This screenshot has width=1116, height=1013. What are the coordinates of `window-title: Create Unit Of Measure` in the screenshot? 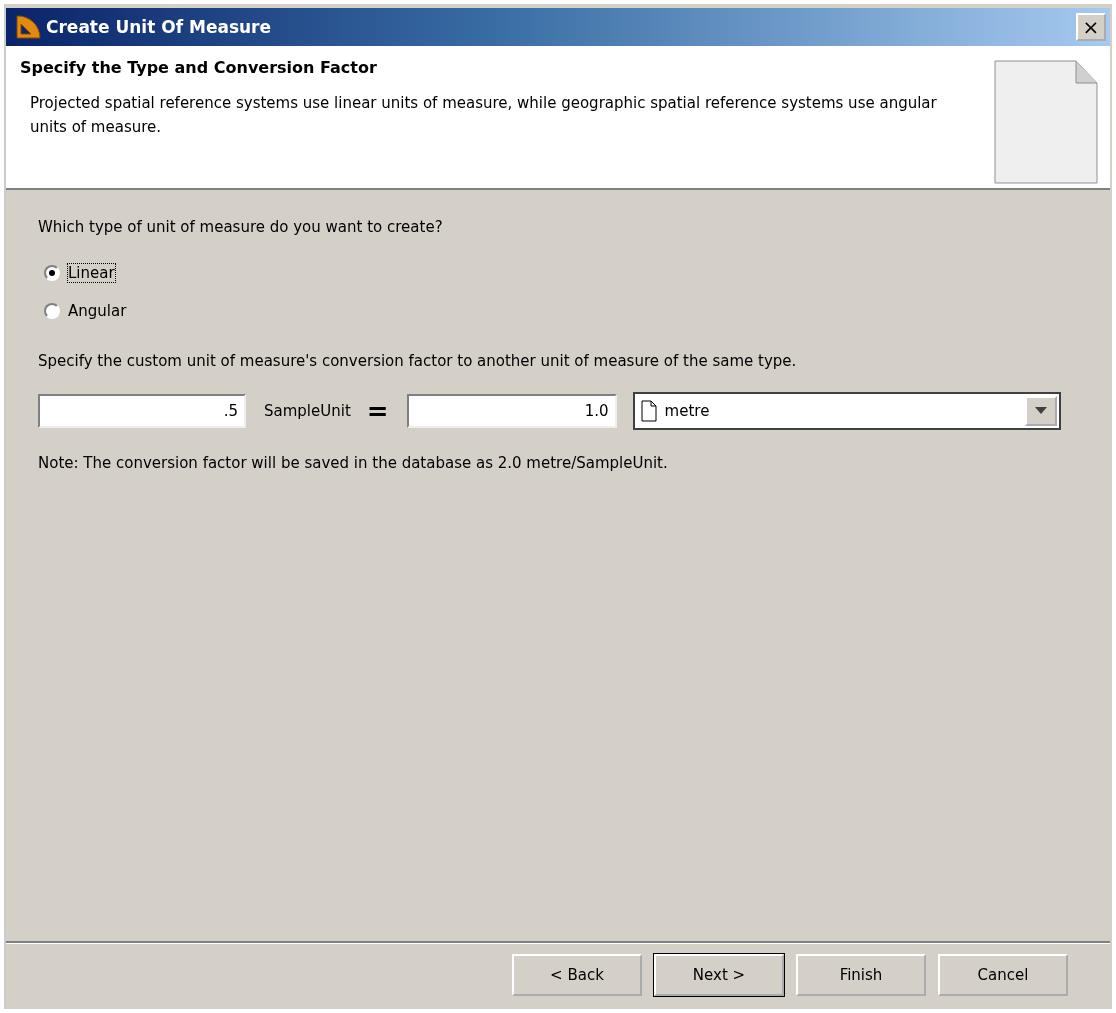 It's located at (159, 27).